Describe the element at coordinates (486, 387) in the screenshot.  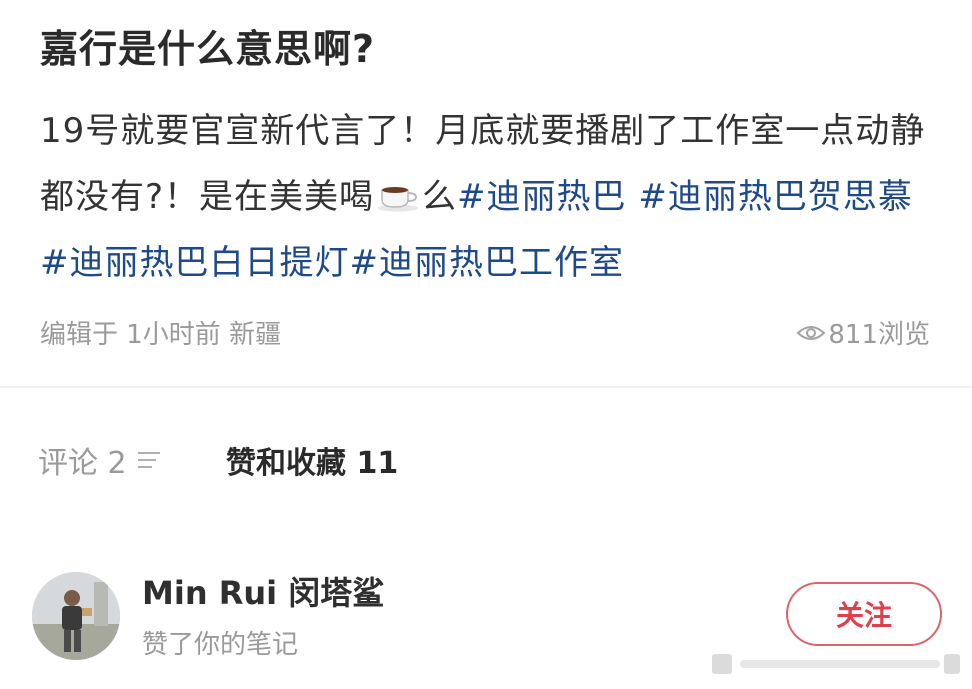
I see `section-divider` at that location.